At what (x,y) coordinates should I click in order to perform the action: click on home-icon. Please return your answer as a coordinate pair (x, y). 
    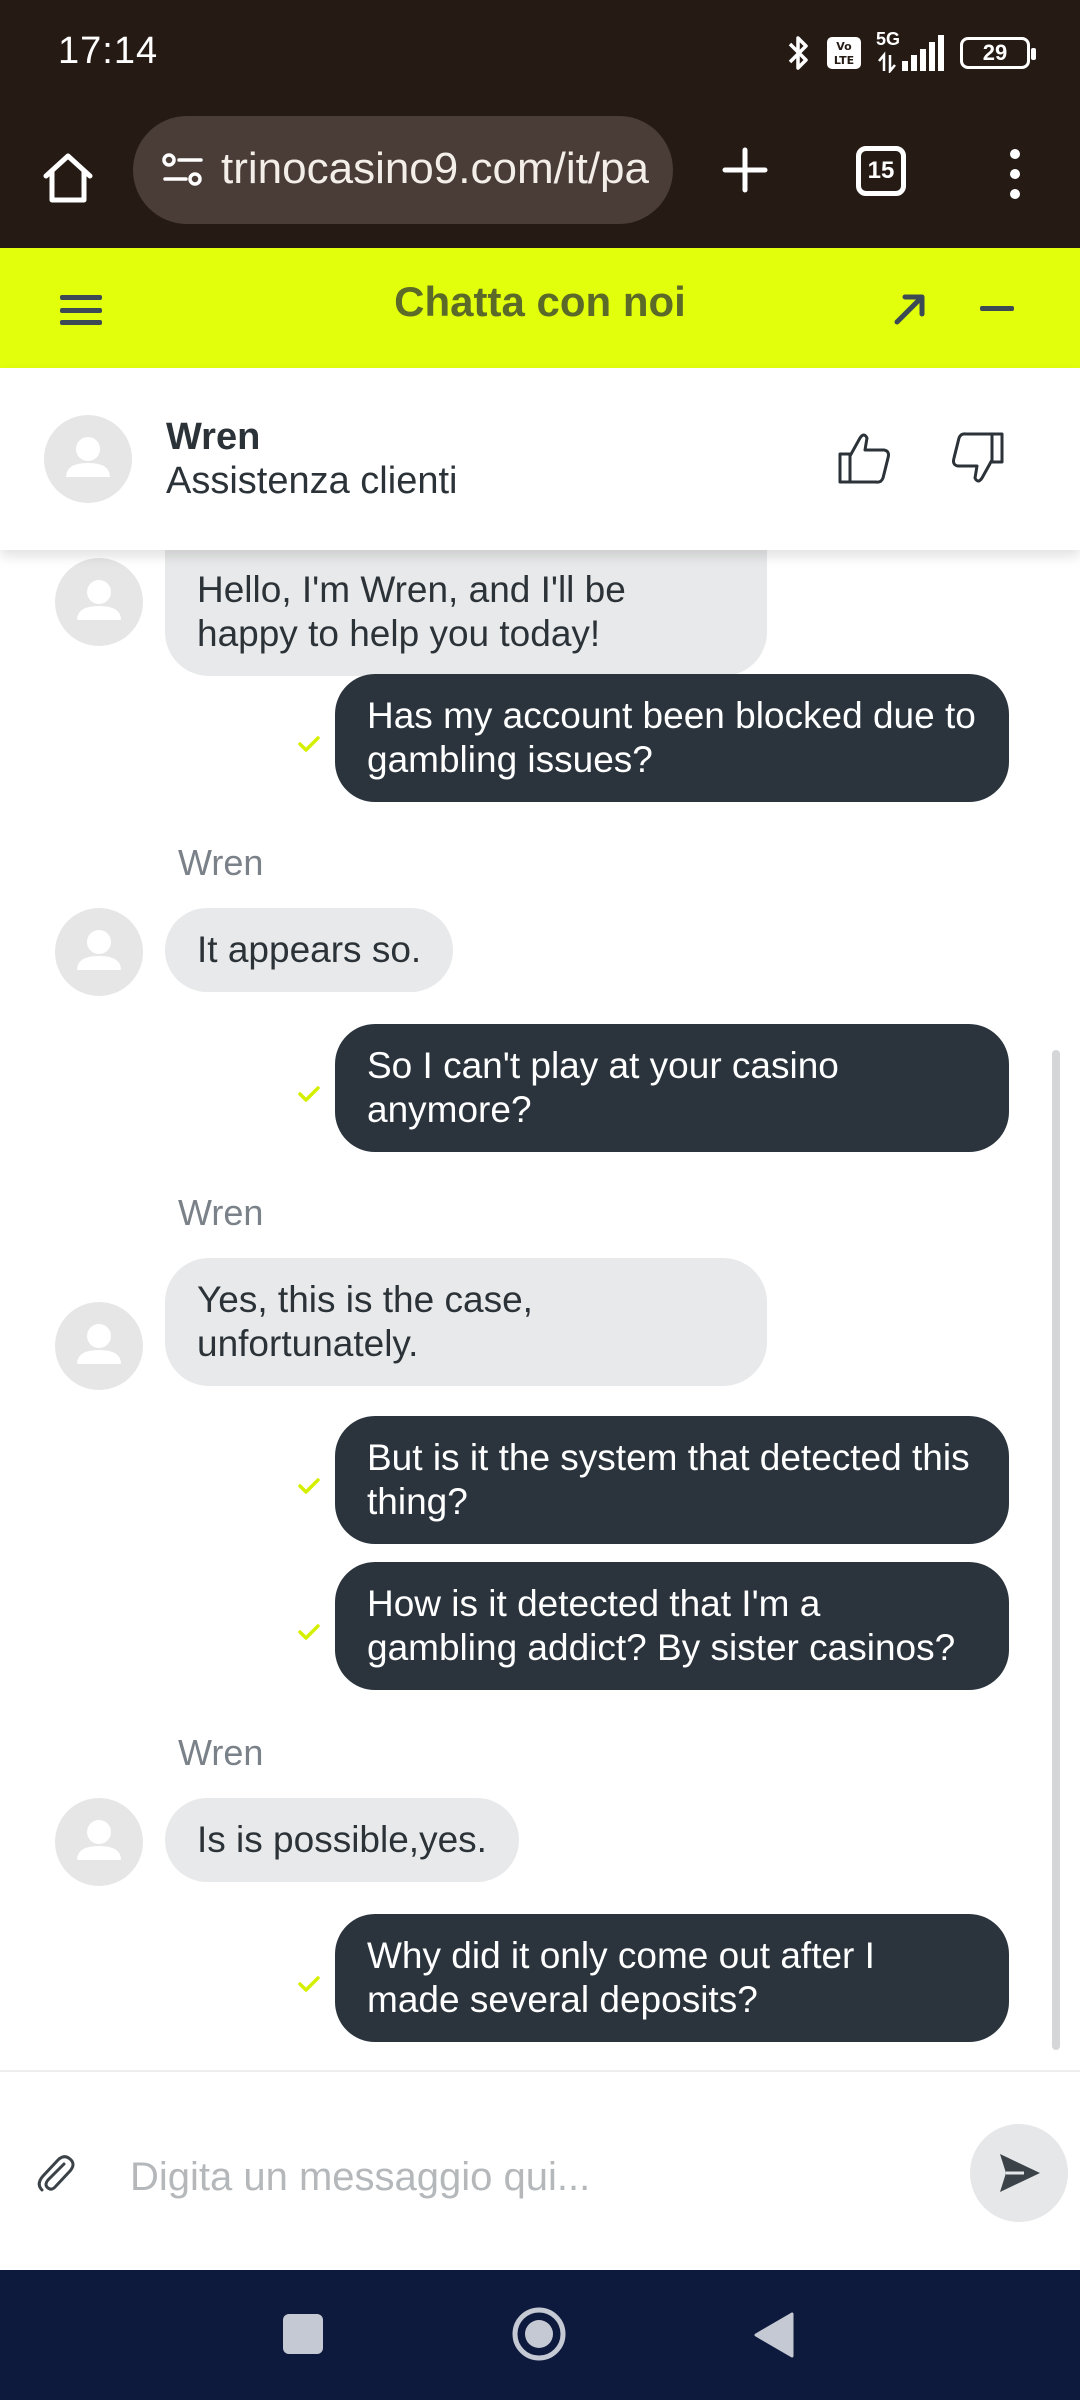
    Looking at the image, I should click on (68, 178).